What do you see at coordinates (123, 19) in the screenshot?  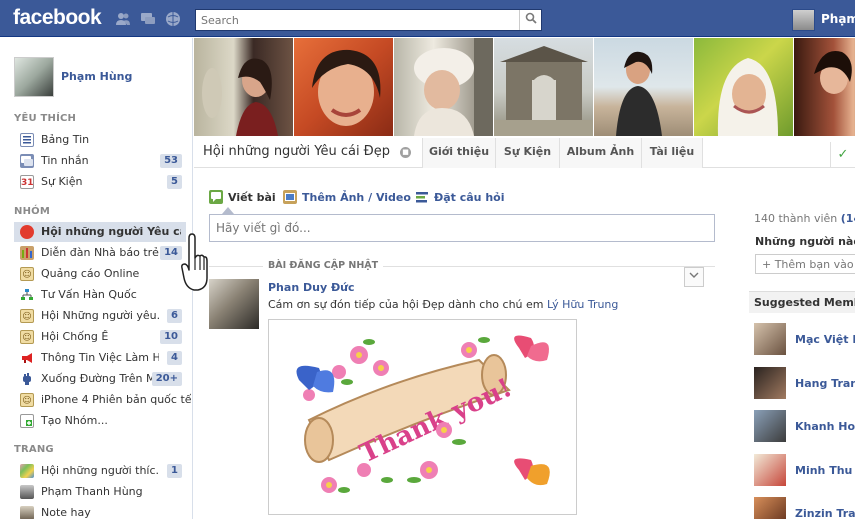 I see `friend-requests-icon` at bounding box center [123, 19].